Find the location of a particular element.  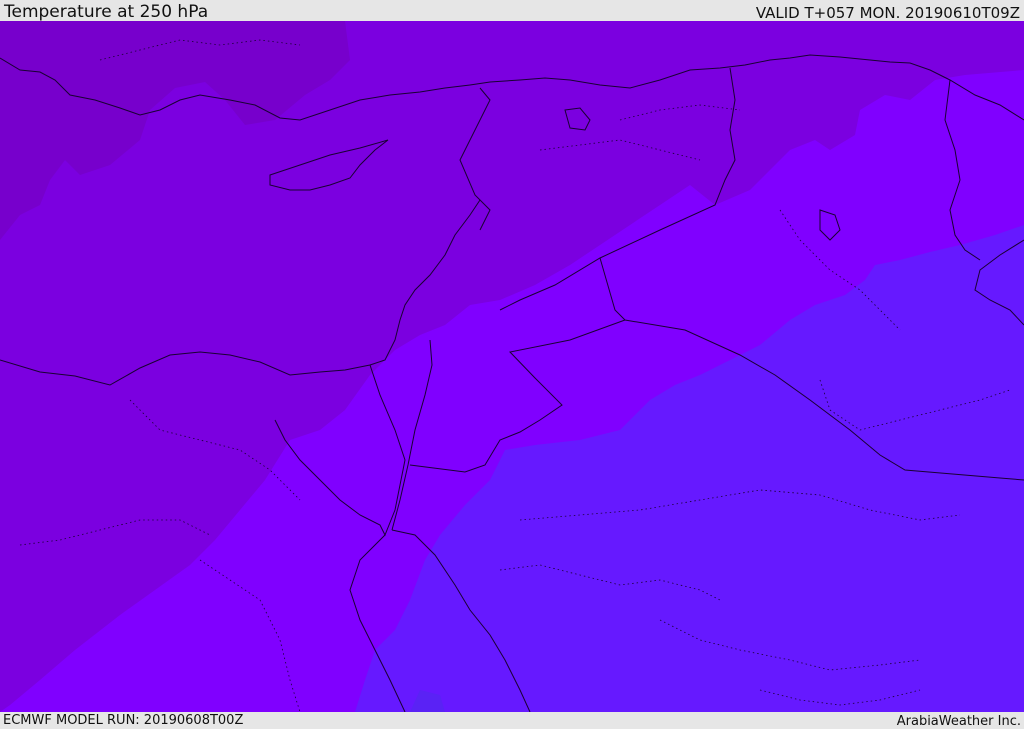

credit-label: ArabiaWeather Inc. is located at coordinates (958, 721).